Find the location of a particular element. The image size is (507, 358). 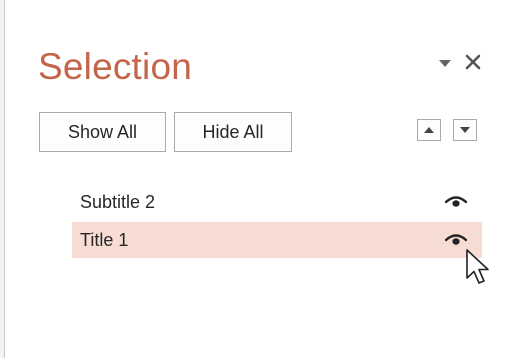

send-backward-button is located at coordinates (465, 130).